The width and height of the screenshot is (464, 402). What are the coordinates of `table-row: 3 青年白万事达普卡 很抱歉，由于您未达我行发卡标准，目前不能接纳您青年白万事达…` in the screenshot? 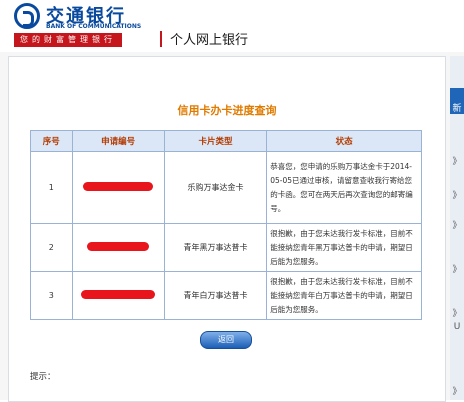 It's located at (226, 295).